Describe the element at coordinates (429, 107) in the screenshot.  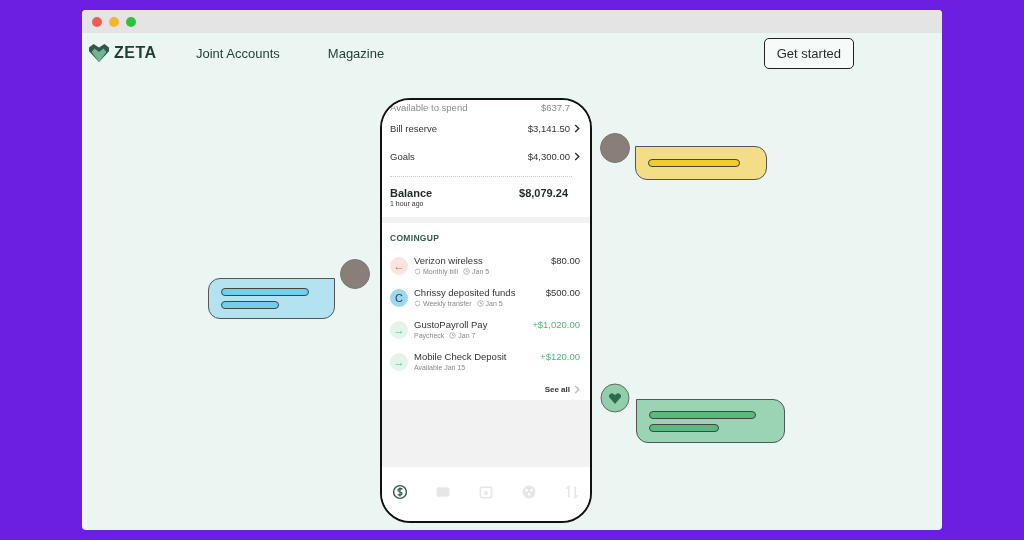
I see `account-label: Available to spend` at that location.